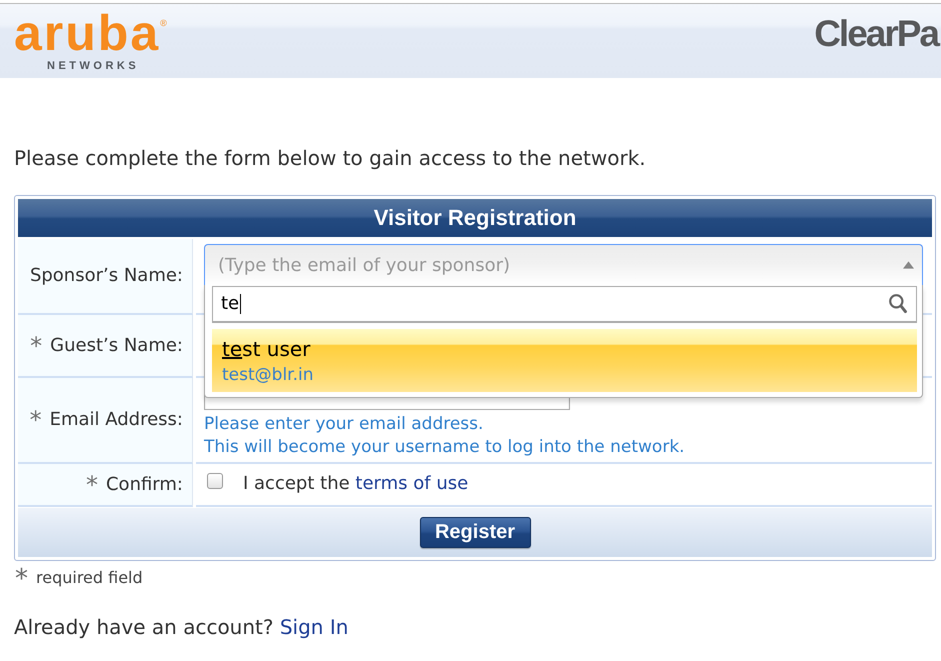  I want to click on terms-link: terms of use, so click(411, 483).